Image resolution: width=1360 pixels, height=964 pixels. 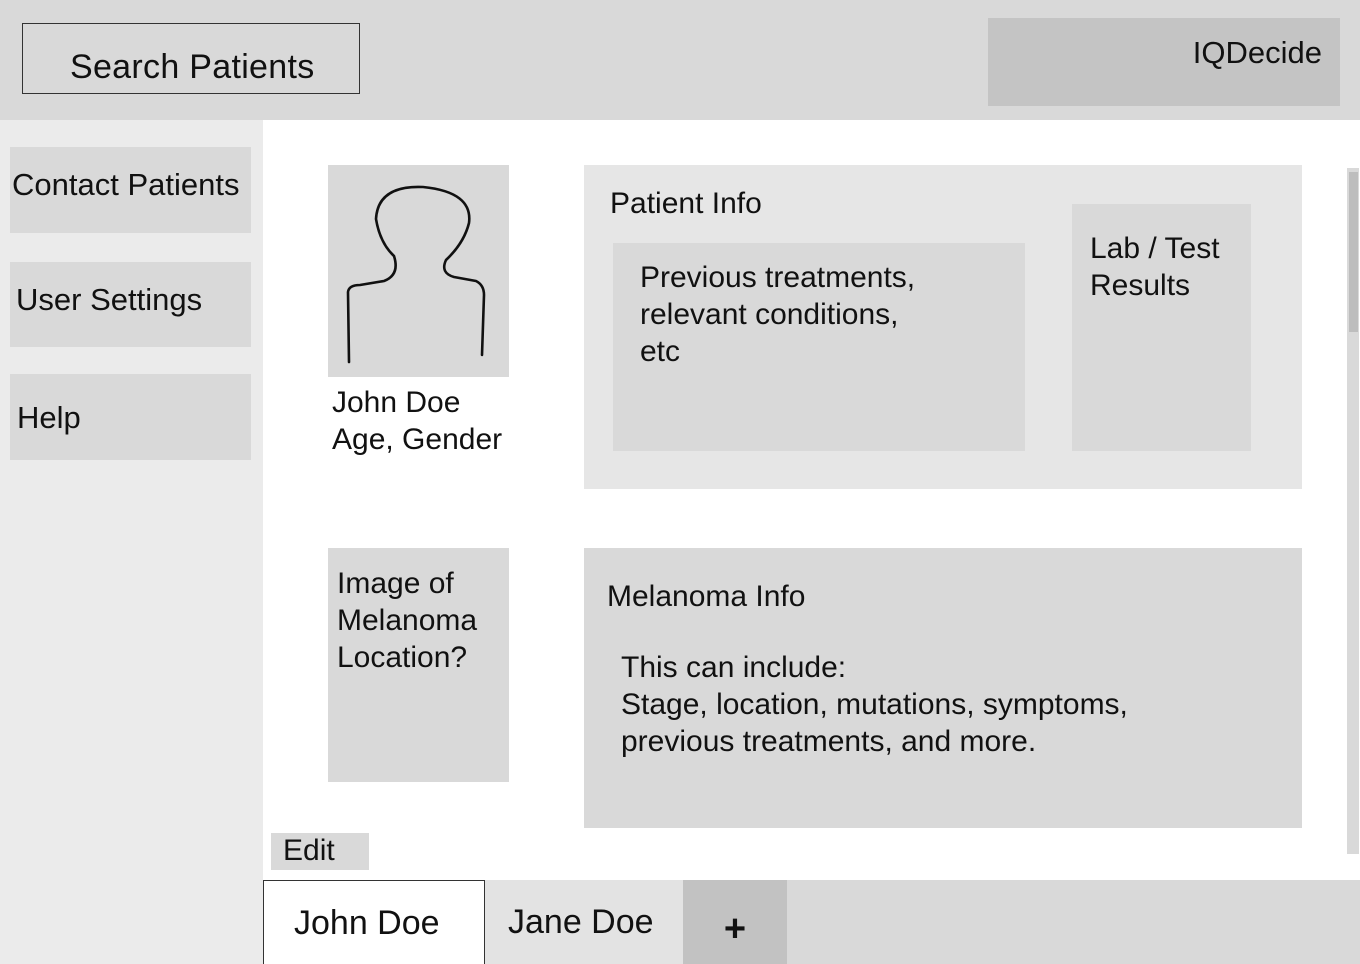 I want to click on patient-info-title: Patient Info, so click(x=686, y=203).